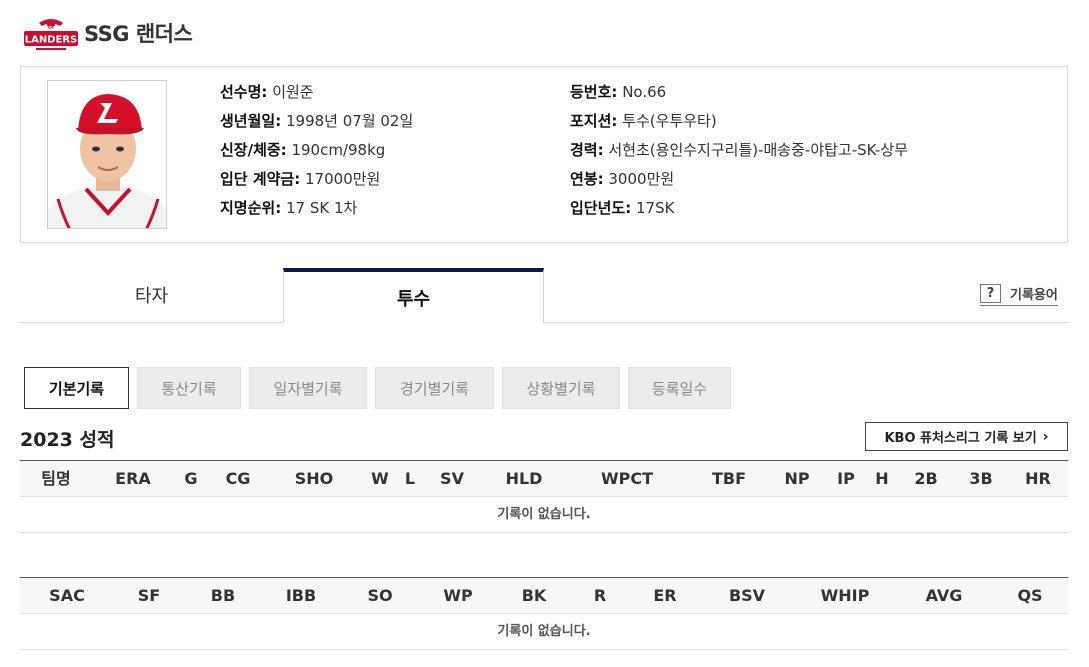  Describe the element at coordinates (981, 478) in the screenshot. I see `col-header: 3B` at that location.